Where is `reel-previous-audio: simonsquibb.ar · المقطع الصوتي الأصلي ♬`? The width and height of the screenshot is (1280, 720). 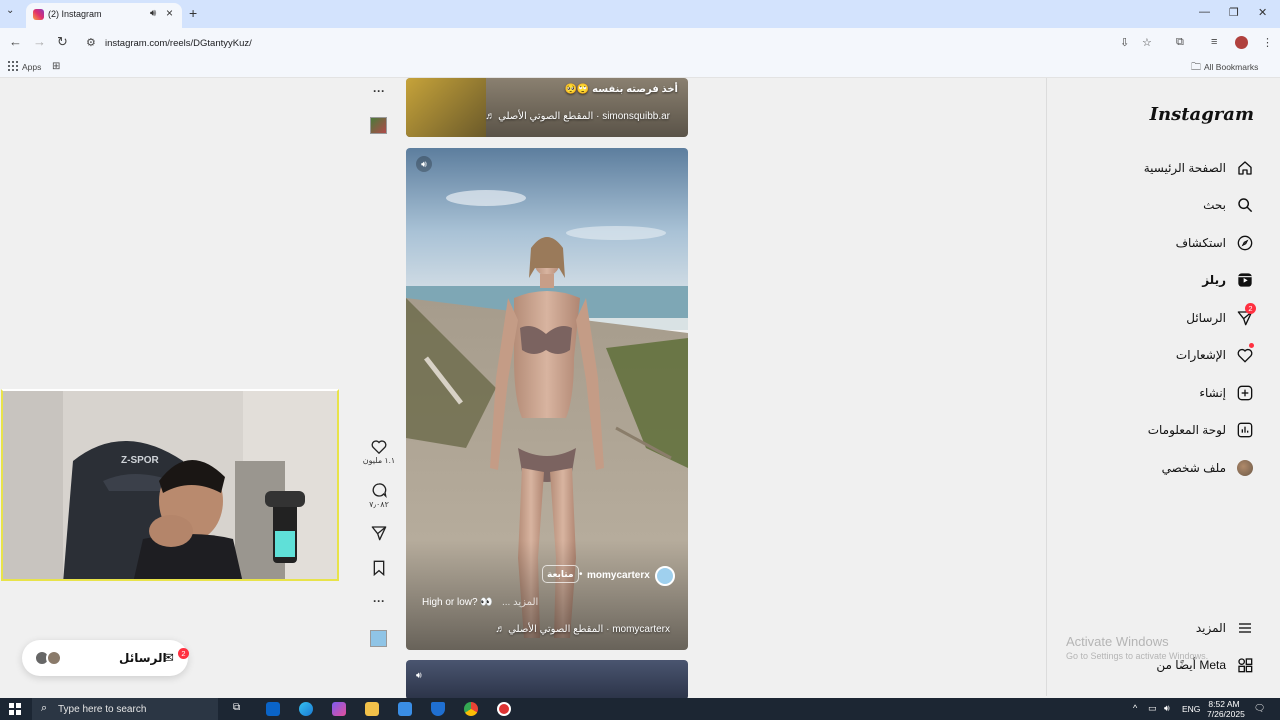 reel-previous-audio: simonsquibb.ar · المقطع الصوتي الأصلي ♬ is located at coordinates (577, 116).